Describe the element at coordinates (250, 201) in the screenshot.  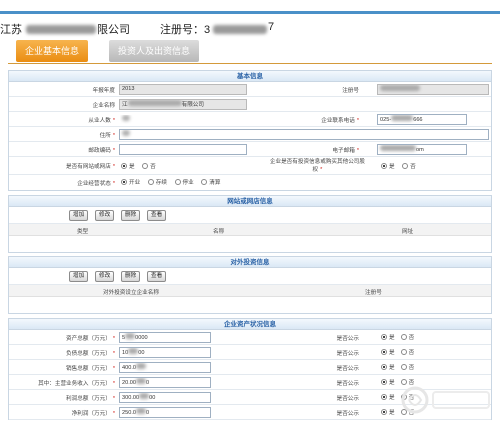
I see `website-info-title: 网站或网店信息` at that location.